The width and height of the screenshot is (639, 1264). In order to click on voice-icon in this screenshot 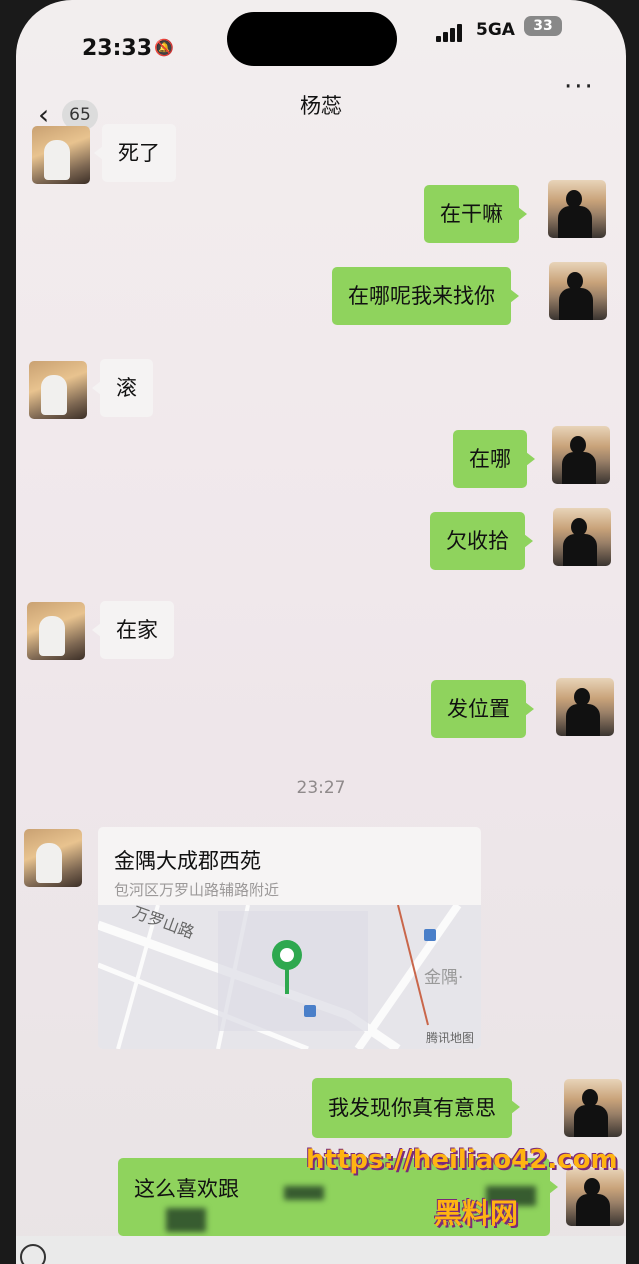, I will do `click(33, 1254)`.